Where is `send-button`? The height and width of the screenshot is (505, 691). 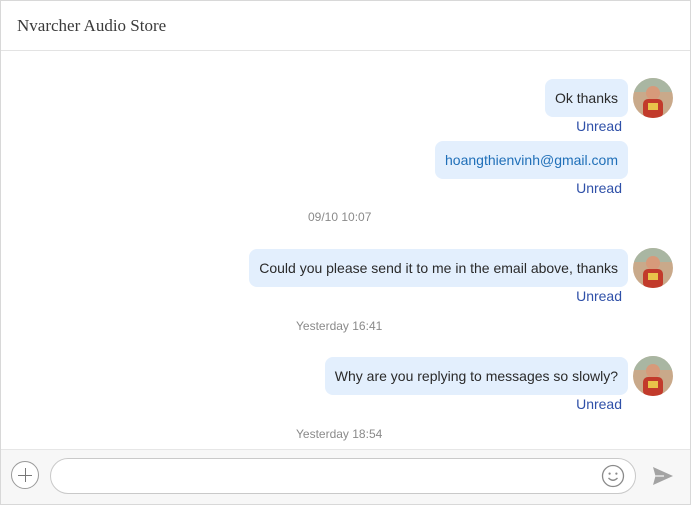 send-button is located at coordinates (663, 476).